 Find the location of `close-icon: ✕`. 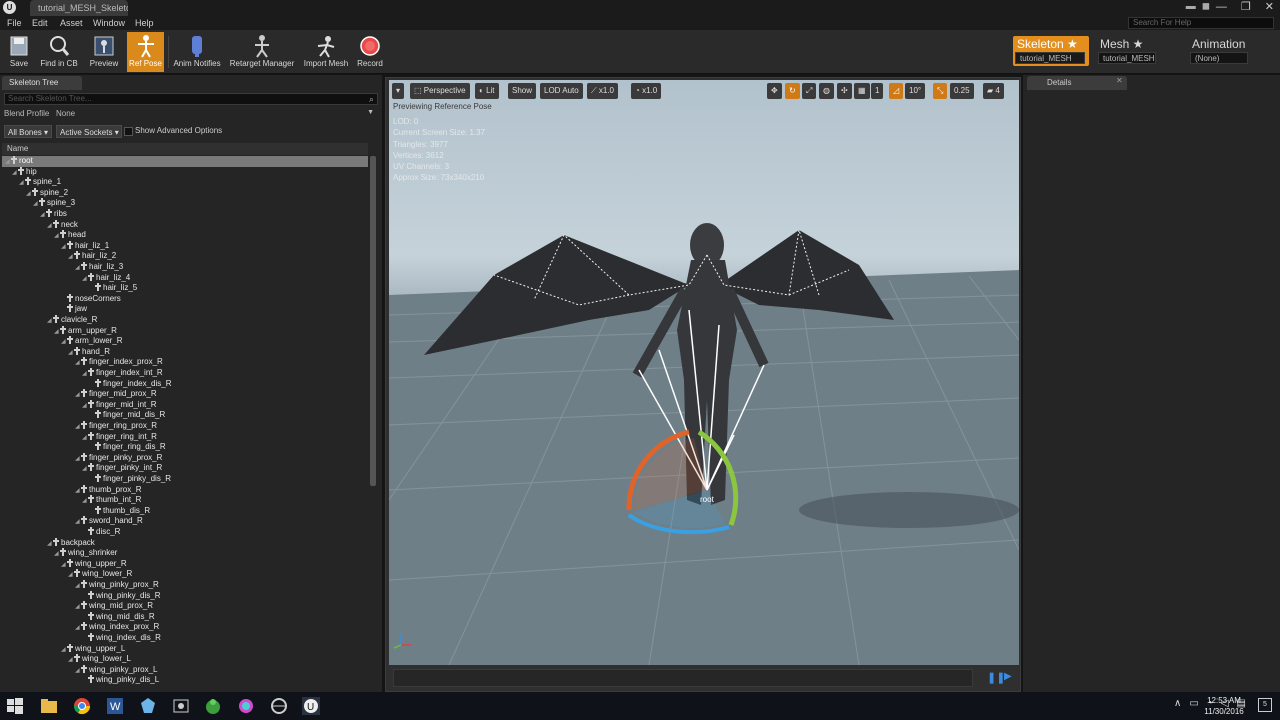

close-icon: ✕ is located at coordinates (1119, 80).